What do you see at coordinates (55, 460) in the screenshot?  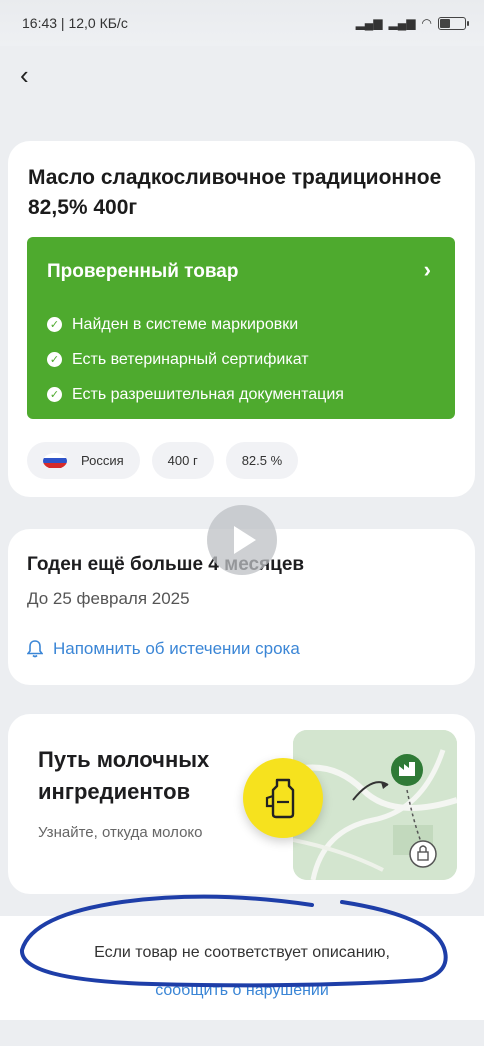 I see `russia-flag-icon` at bounding box center [55, 460].